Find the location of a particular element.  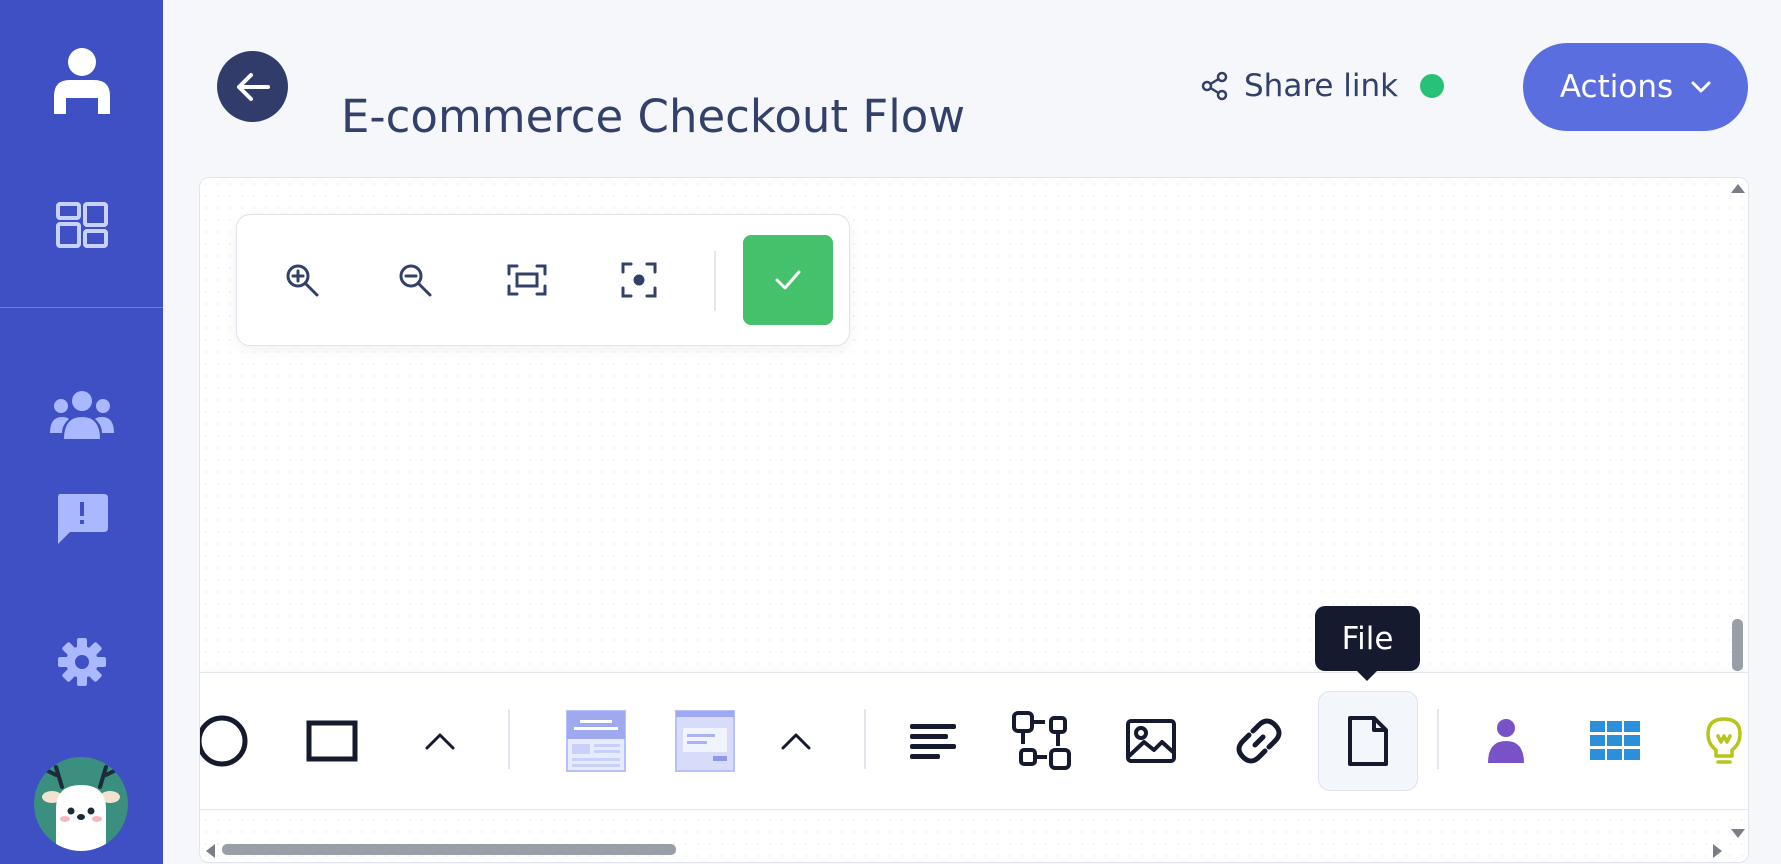

sidebar-item-team is located at coordinates (81, 415).